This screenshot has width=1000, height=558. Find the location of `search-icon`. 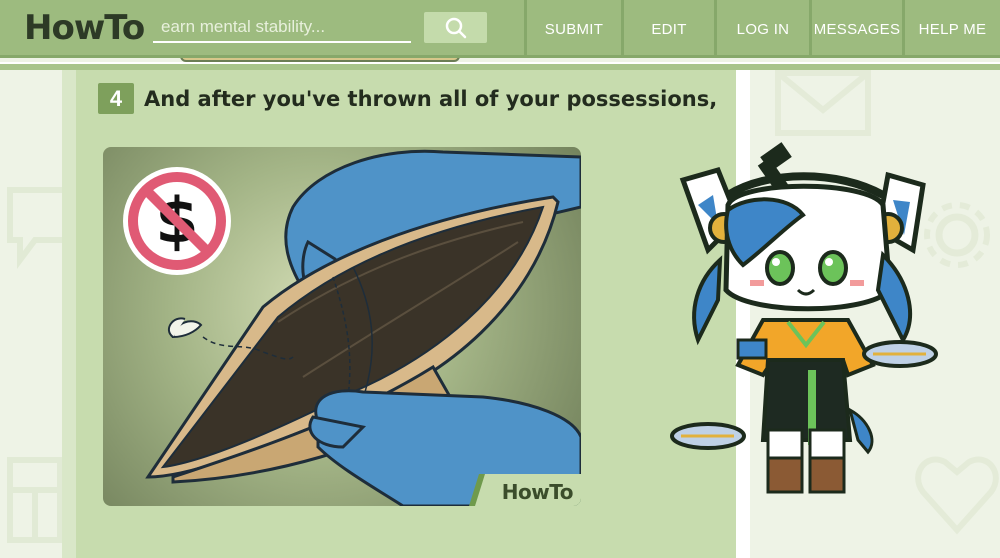

search-icon is located at coordinates (455, 27).